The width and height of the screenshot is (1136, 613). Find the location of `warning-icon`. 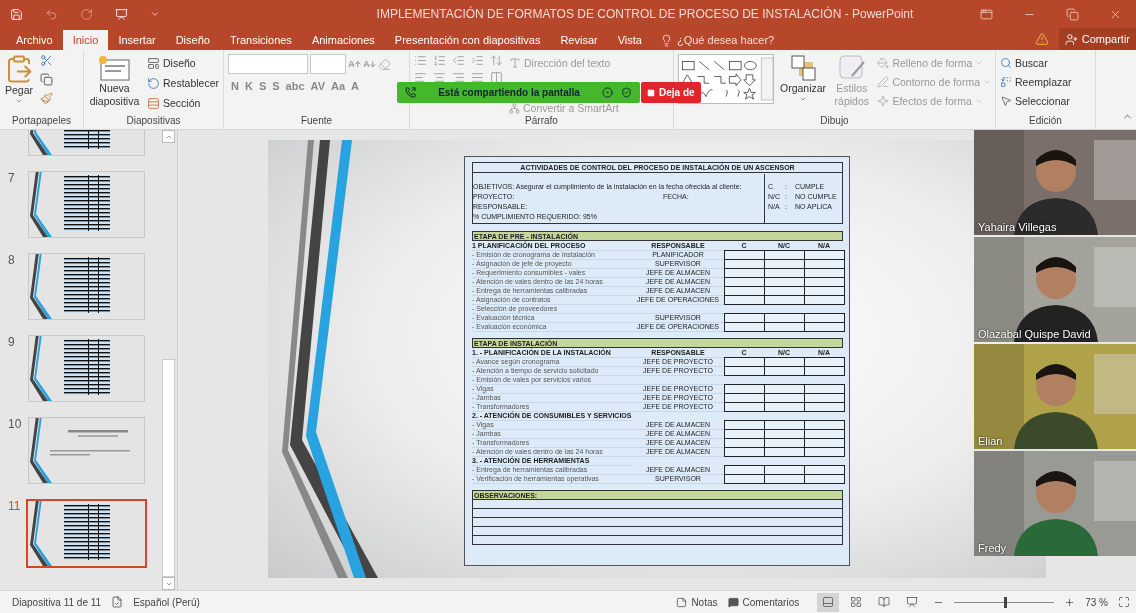

warning-icon is located at coordinates (1041, 39).